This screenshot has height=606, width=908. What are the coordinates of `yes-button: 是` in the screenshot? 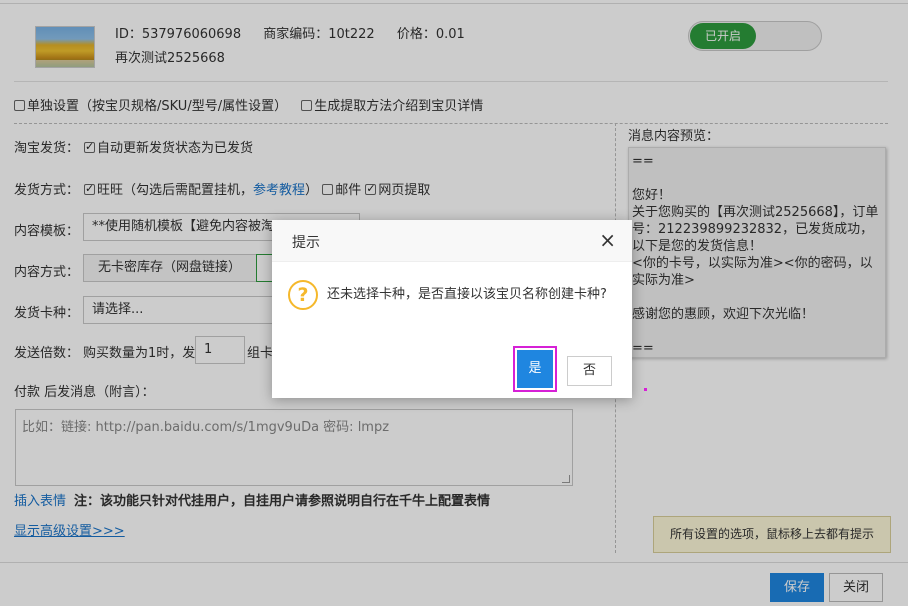 It's located at (535, 369).